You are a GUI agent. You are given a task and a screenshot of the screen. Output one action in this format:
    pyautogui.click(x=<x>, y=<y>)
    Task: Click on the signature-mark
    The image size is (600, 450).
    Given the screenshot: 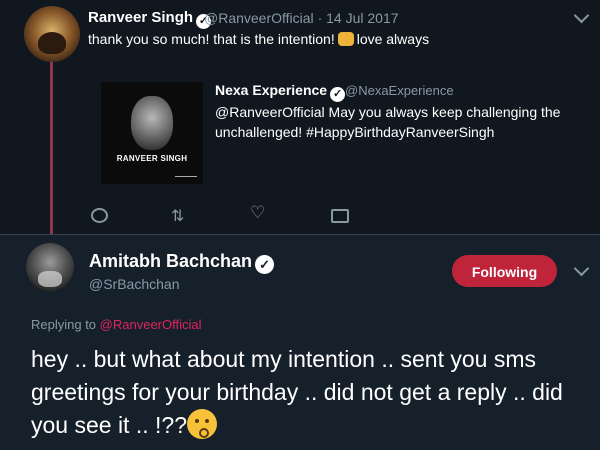 What is the action you would take?
    pyautogui.click(x=186, y=174)
    